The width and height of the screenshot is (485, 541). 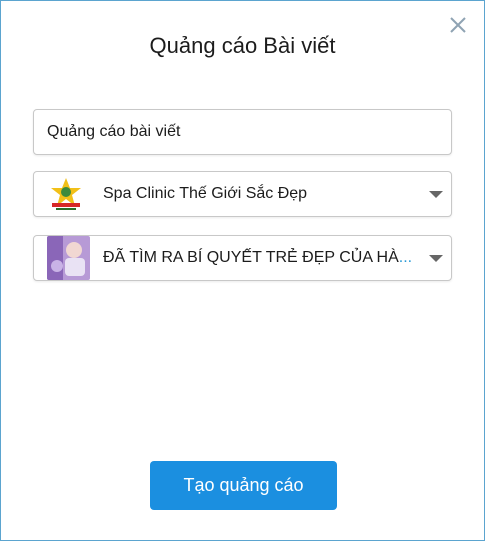 What do you see at coordinates (205, 193) in the screenshot?
I see `page-select-label: Spa Clinic Thế Giới Sắc Đẹp` at bounding box center [205, 193].